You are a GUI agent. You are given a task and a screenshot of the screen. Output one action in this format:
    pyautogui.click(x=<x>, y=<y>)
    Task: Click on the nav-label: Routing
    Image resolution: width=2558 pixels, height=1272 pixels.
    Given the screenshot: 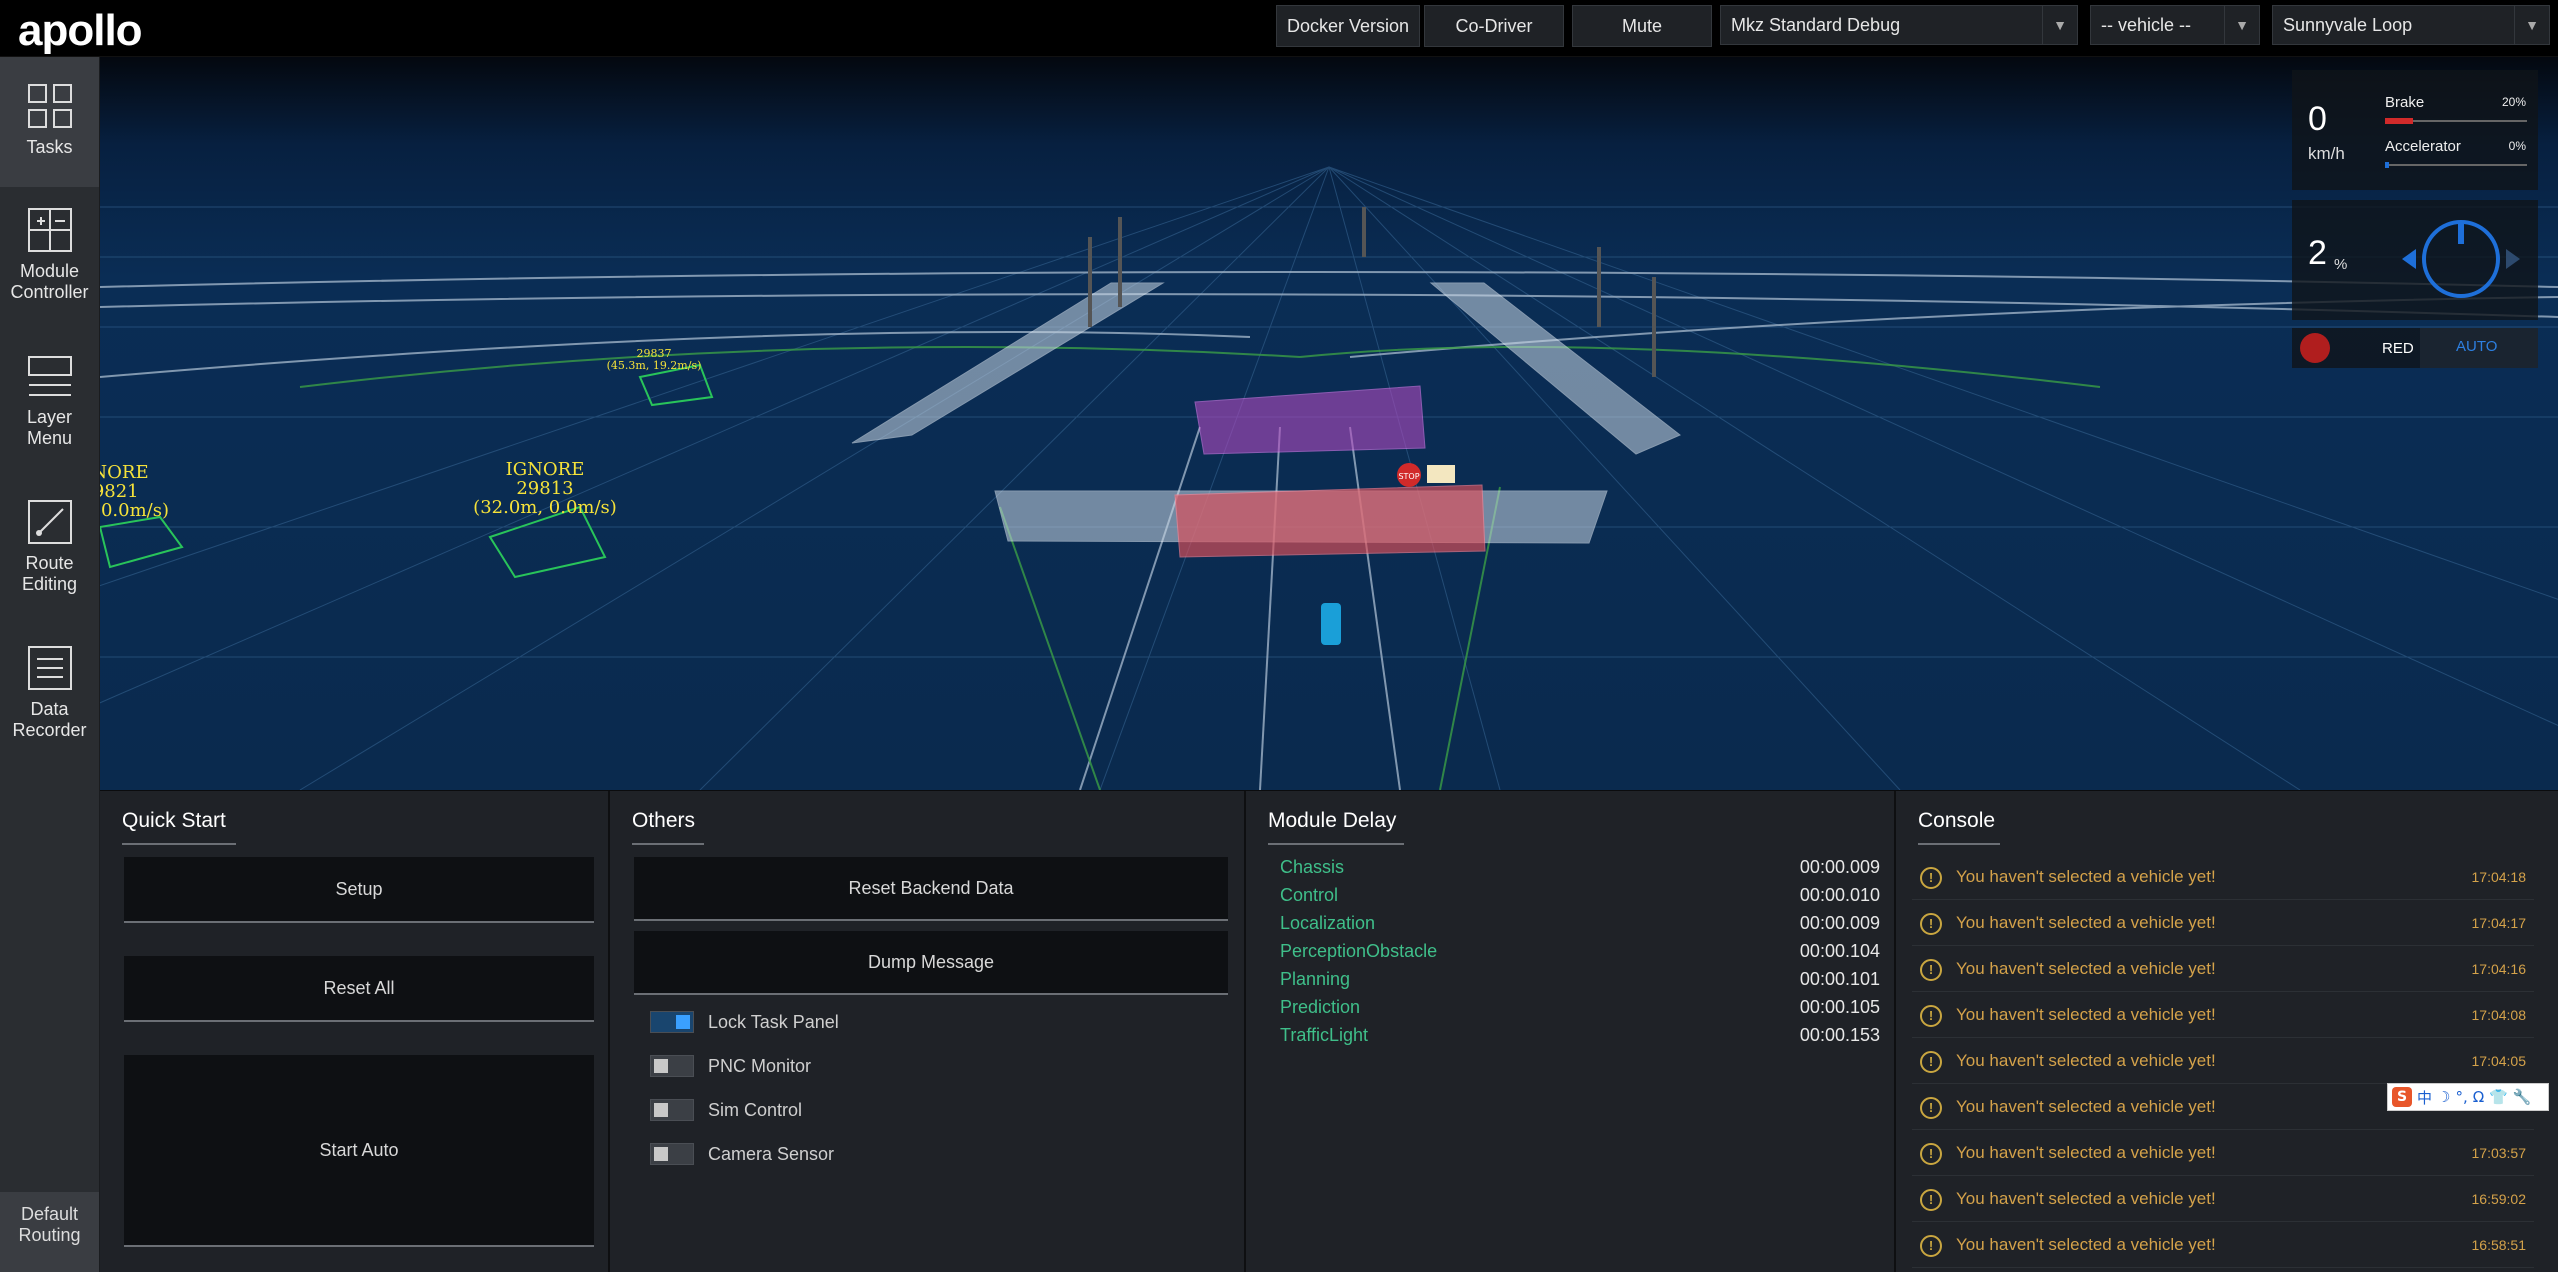 What is the action you would take?
    pyautogui.click(x=49, y=1235)
    